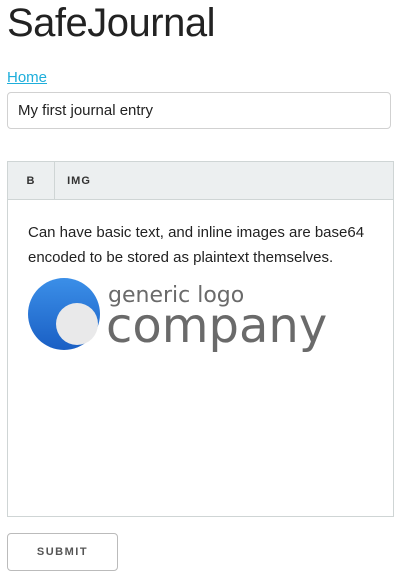 Image resolution: width=406 pixels, height=581 pixels. Describe the element at coordinates (27, 77) in the screenshot. I see `home-link: Home` at that location.